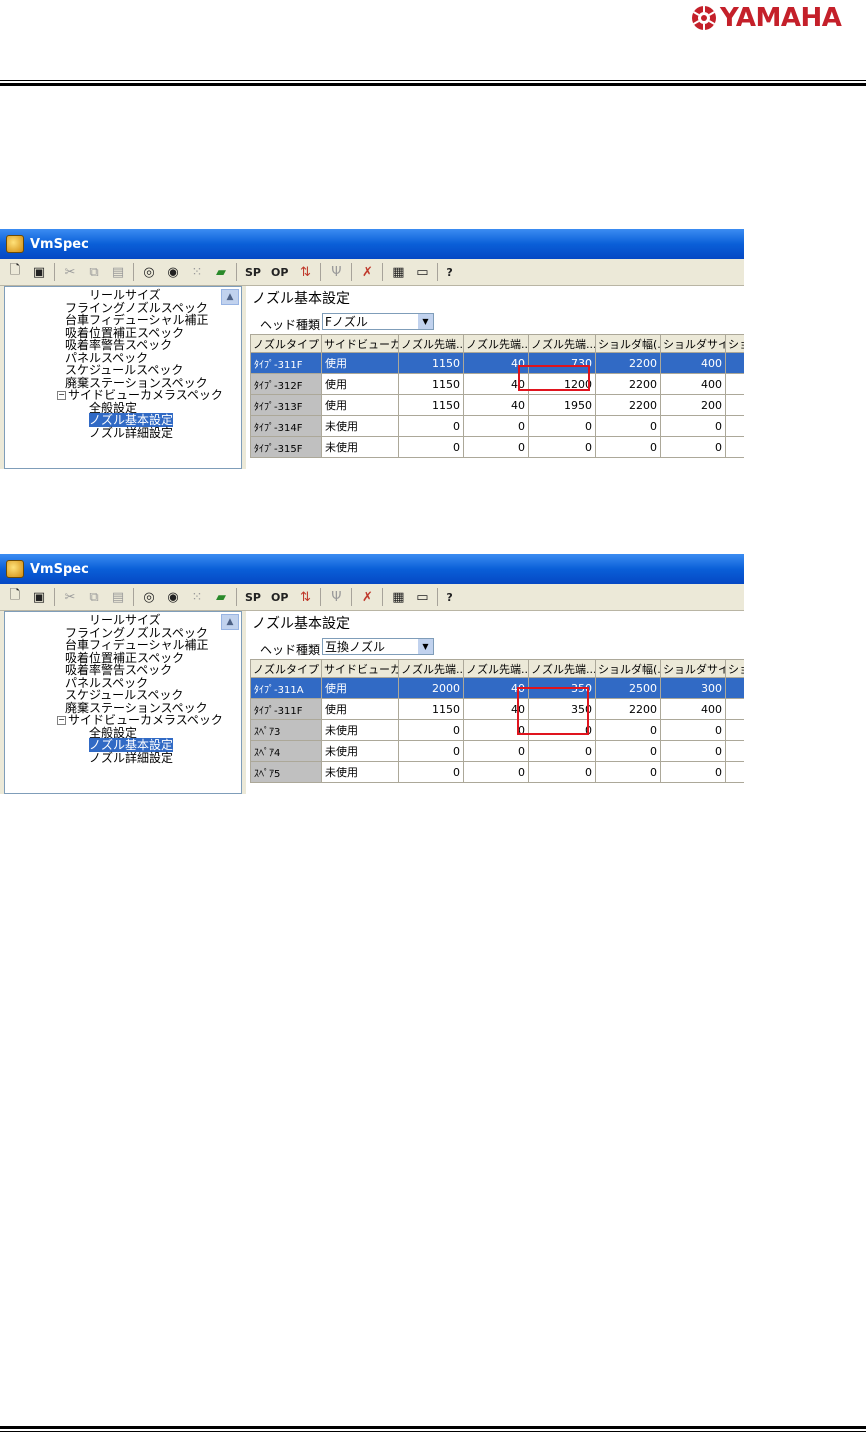  I want to click on table-cell: 40, so click(496, 405).